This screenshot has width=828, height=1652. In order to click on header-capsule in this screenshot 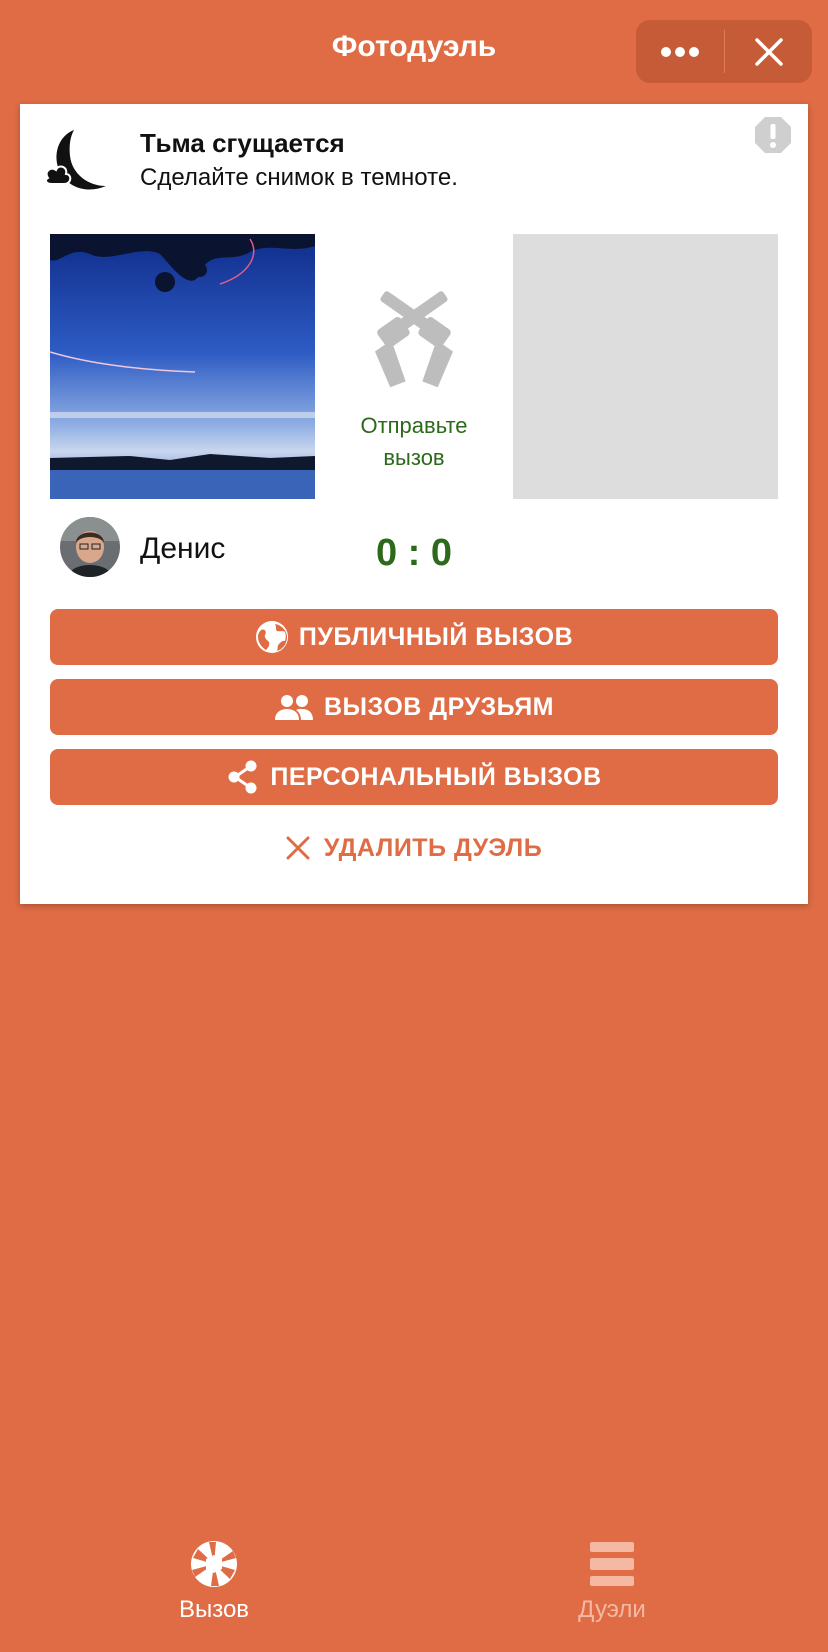, I will do `click(724, 51)`.